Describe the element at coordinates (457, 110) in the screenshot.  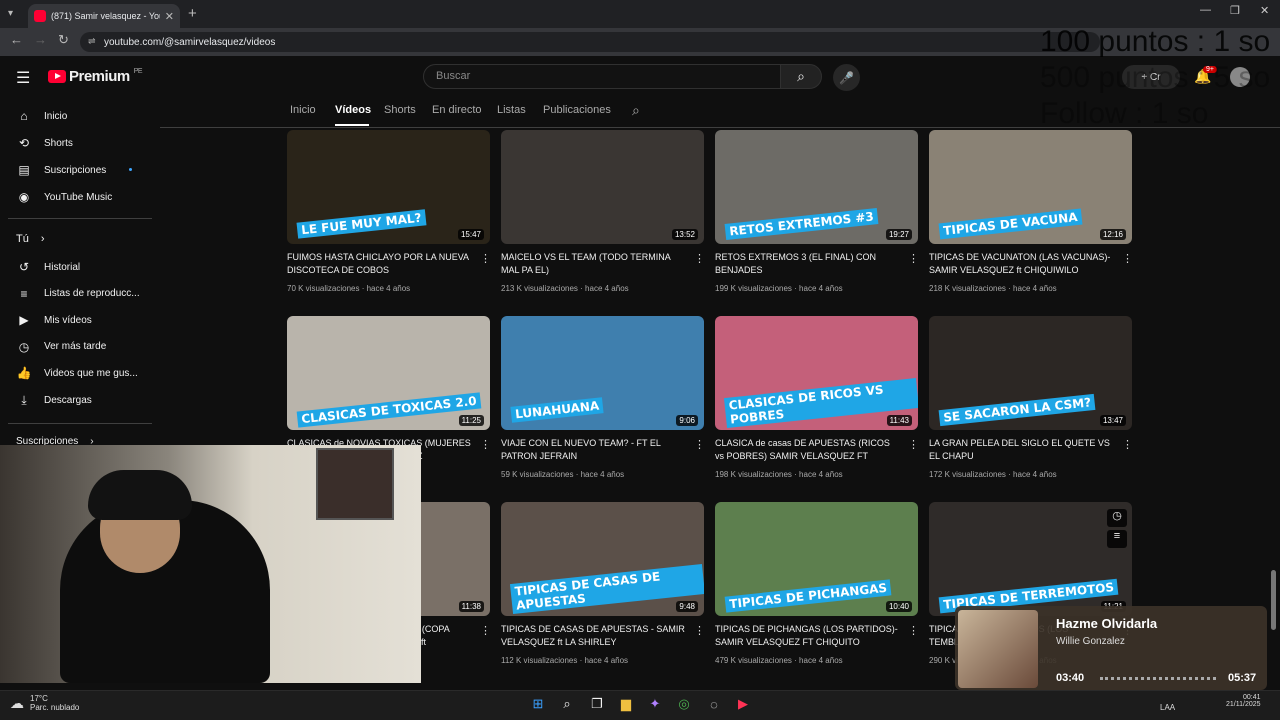
I see `tab-en-directo: En directo` at that location.